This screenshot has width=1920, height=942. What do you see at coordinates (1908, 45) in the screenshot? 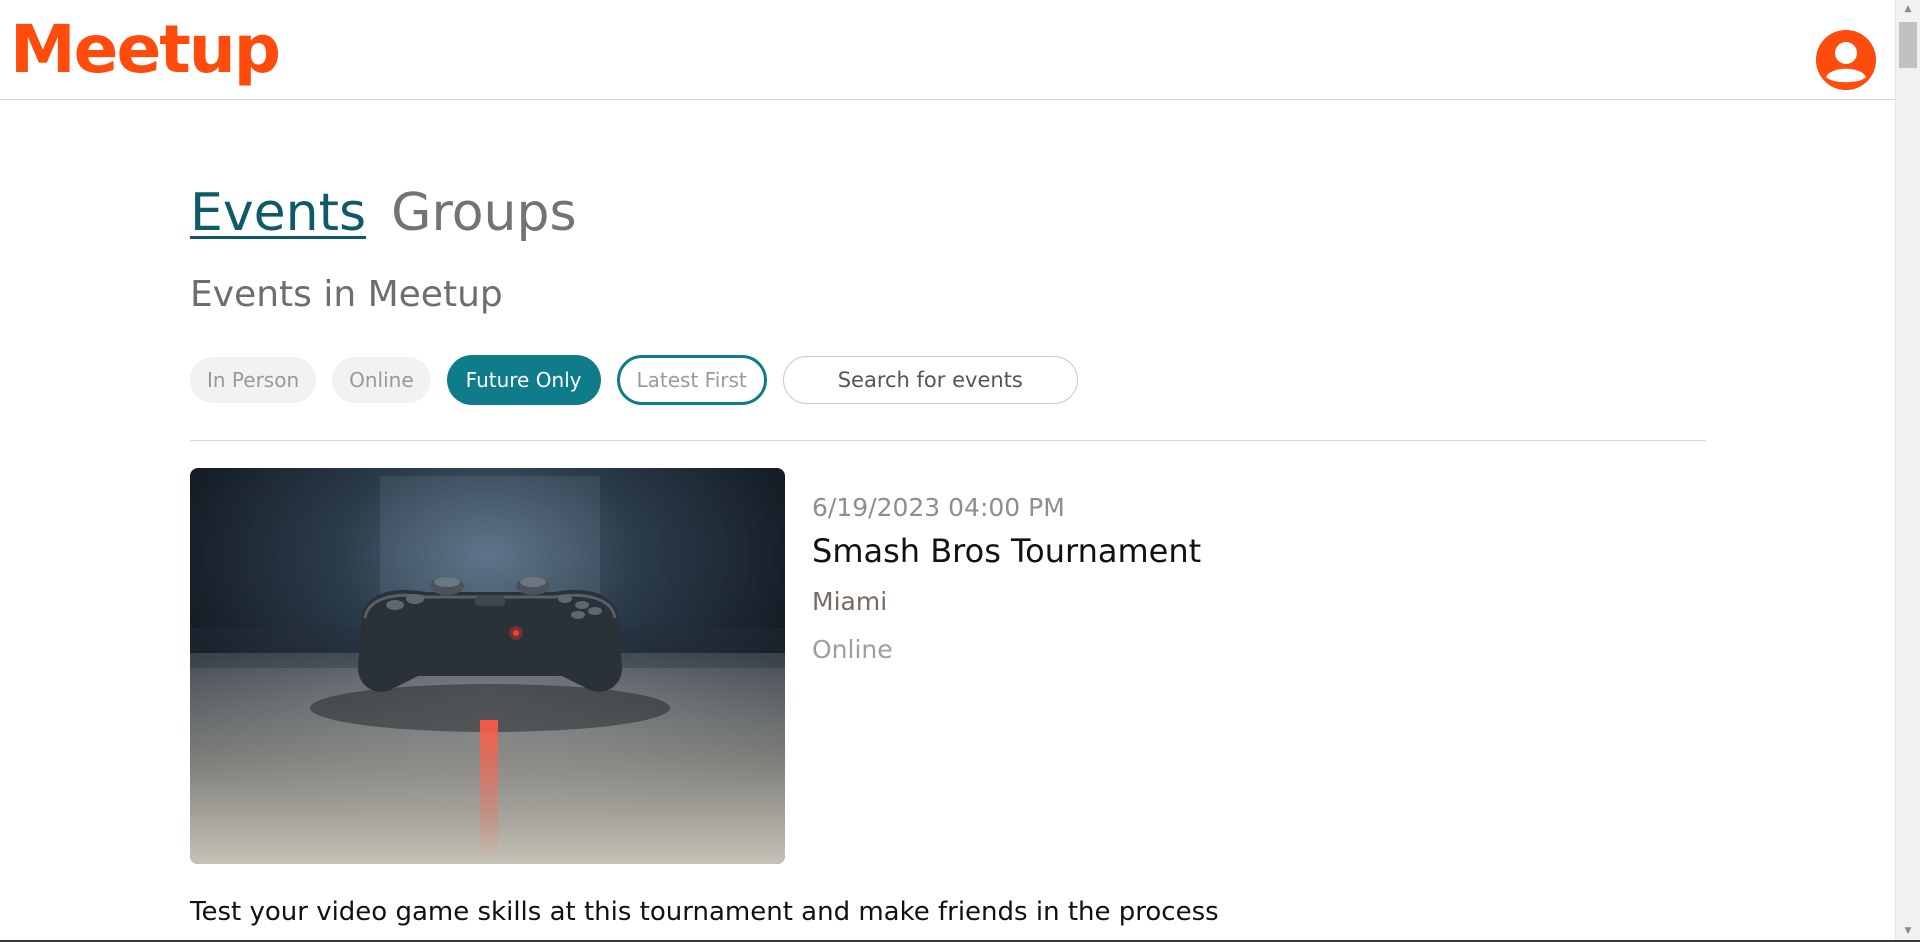
I see `scrollbar-thumb` at bounding box center [1908, 45].